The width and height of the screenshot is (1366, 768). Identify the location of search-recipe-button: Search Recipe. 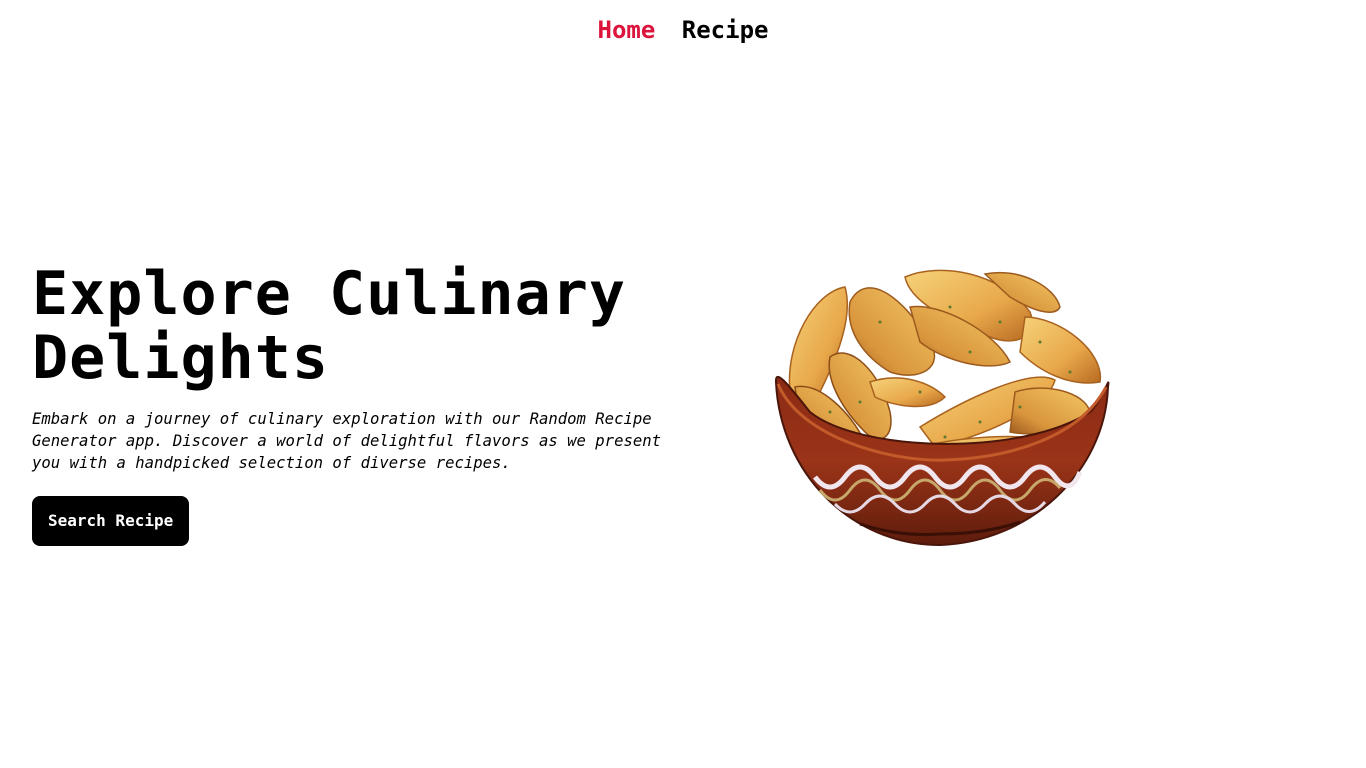
(111, 521).